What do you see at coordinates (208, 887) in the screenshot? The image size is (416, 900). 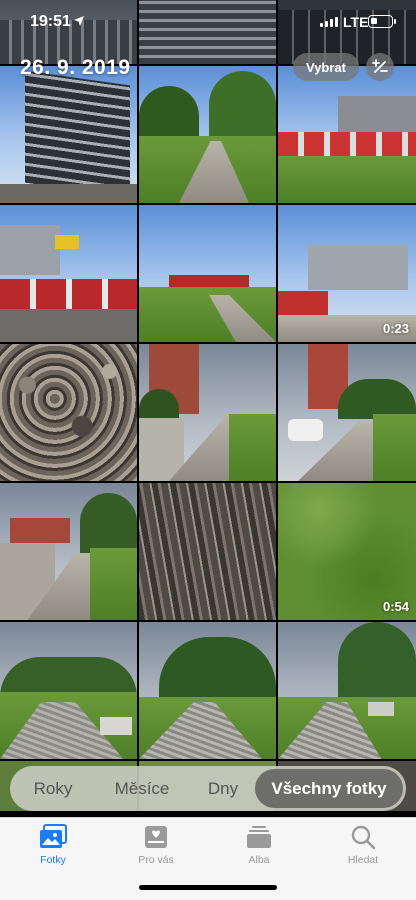 I see `home-indicator` at bounding box center [208, 887].